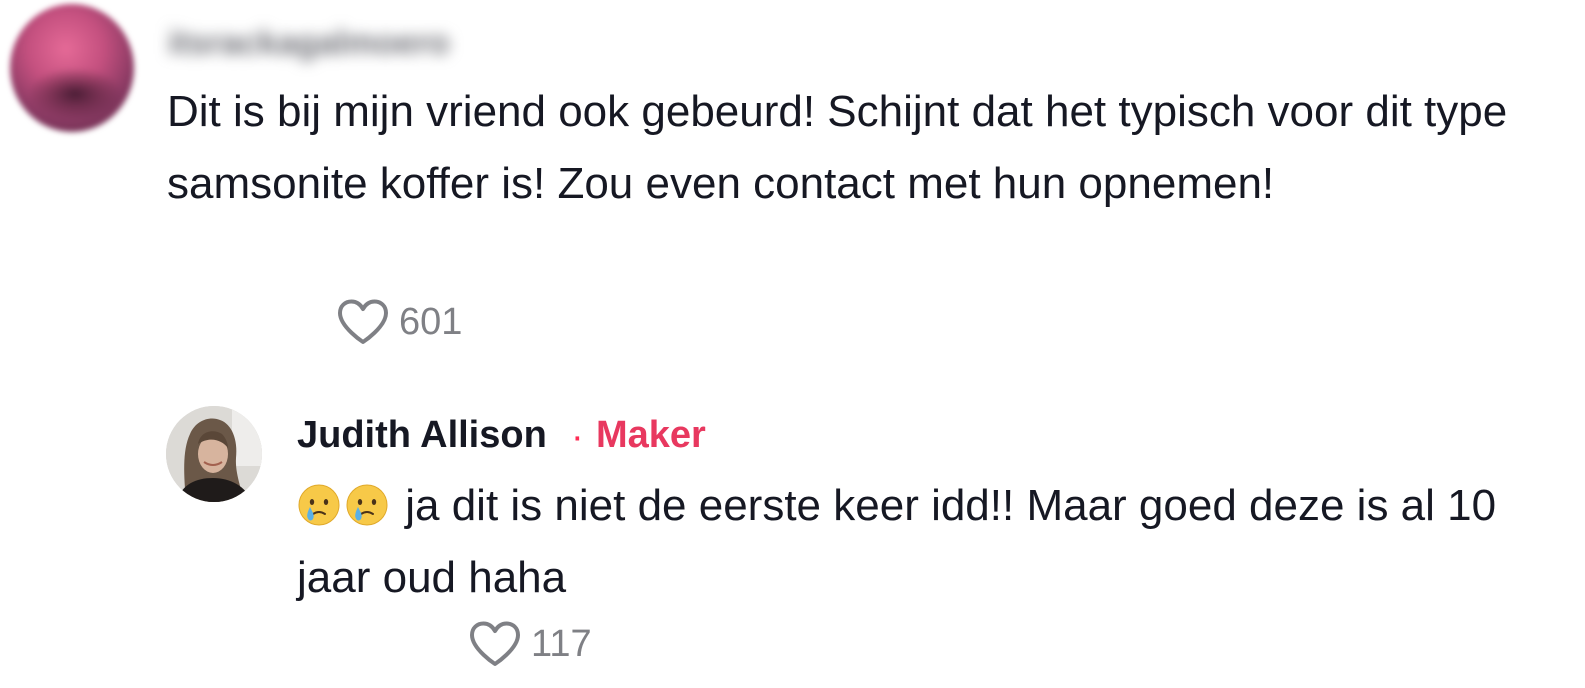 Image resolution: width=1585 pixels, height=688 pixels. What do you see at coordinates (651, 435) in the screenshot?
I see `maker-badge: Maker` at bounding box center [651, 435].